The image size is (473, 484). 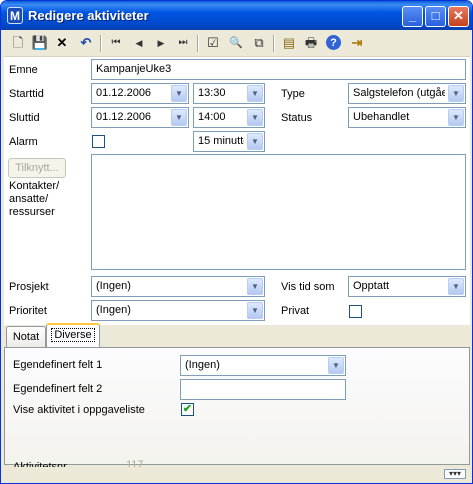 I want to click on start-date-value: 01.12.2006, so click(x=124, y=93).